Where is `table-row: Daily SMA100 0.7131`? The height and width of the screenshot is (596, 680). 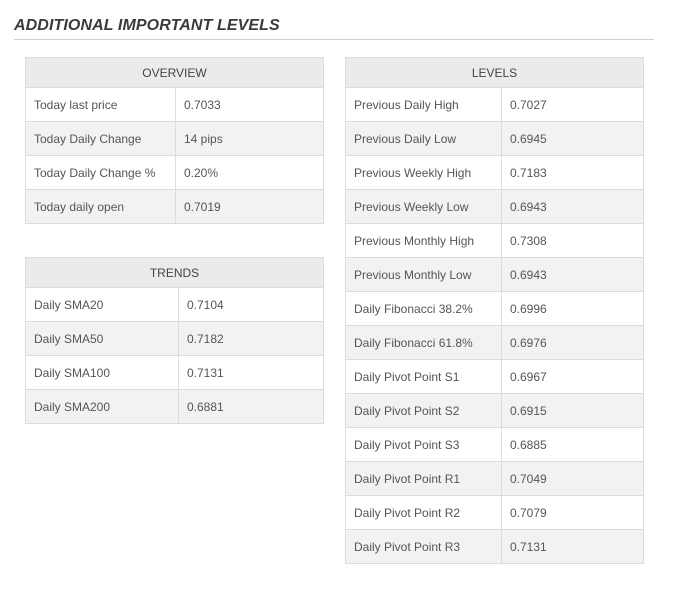 table-row: Daily SMA100 0.7131 is located at coordinates (174, 372).